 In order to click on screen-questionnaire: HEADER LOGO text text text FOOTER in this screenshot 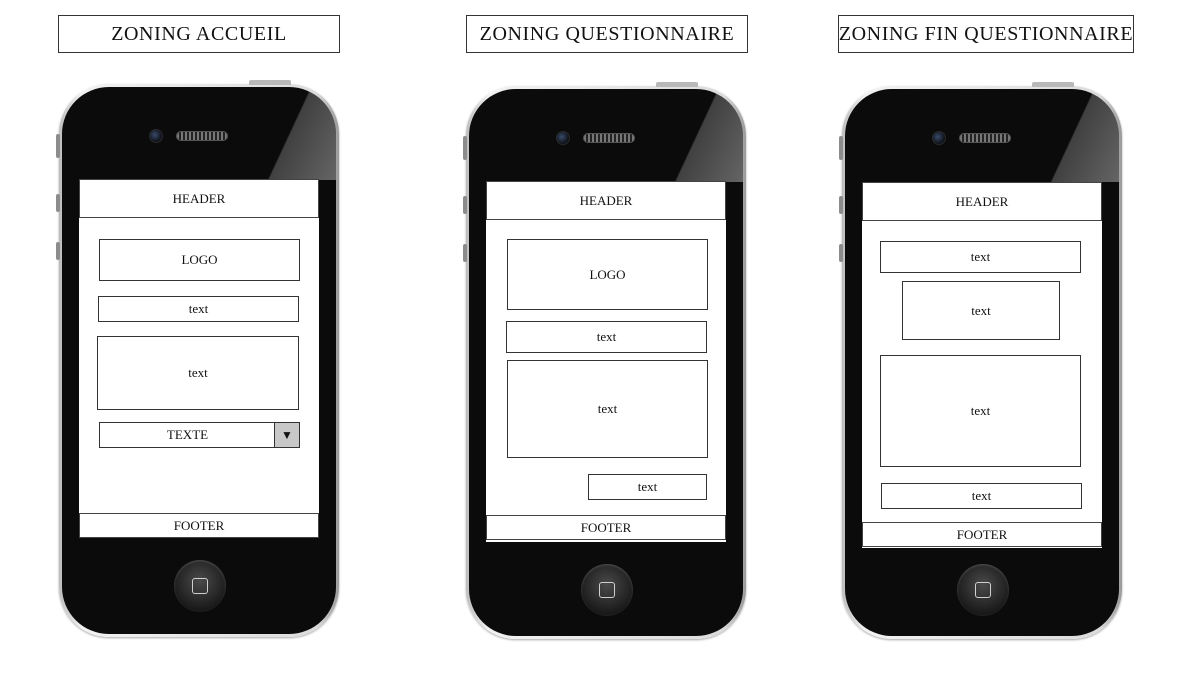, I will do `click(606, 361)`.